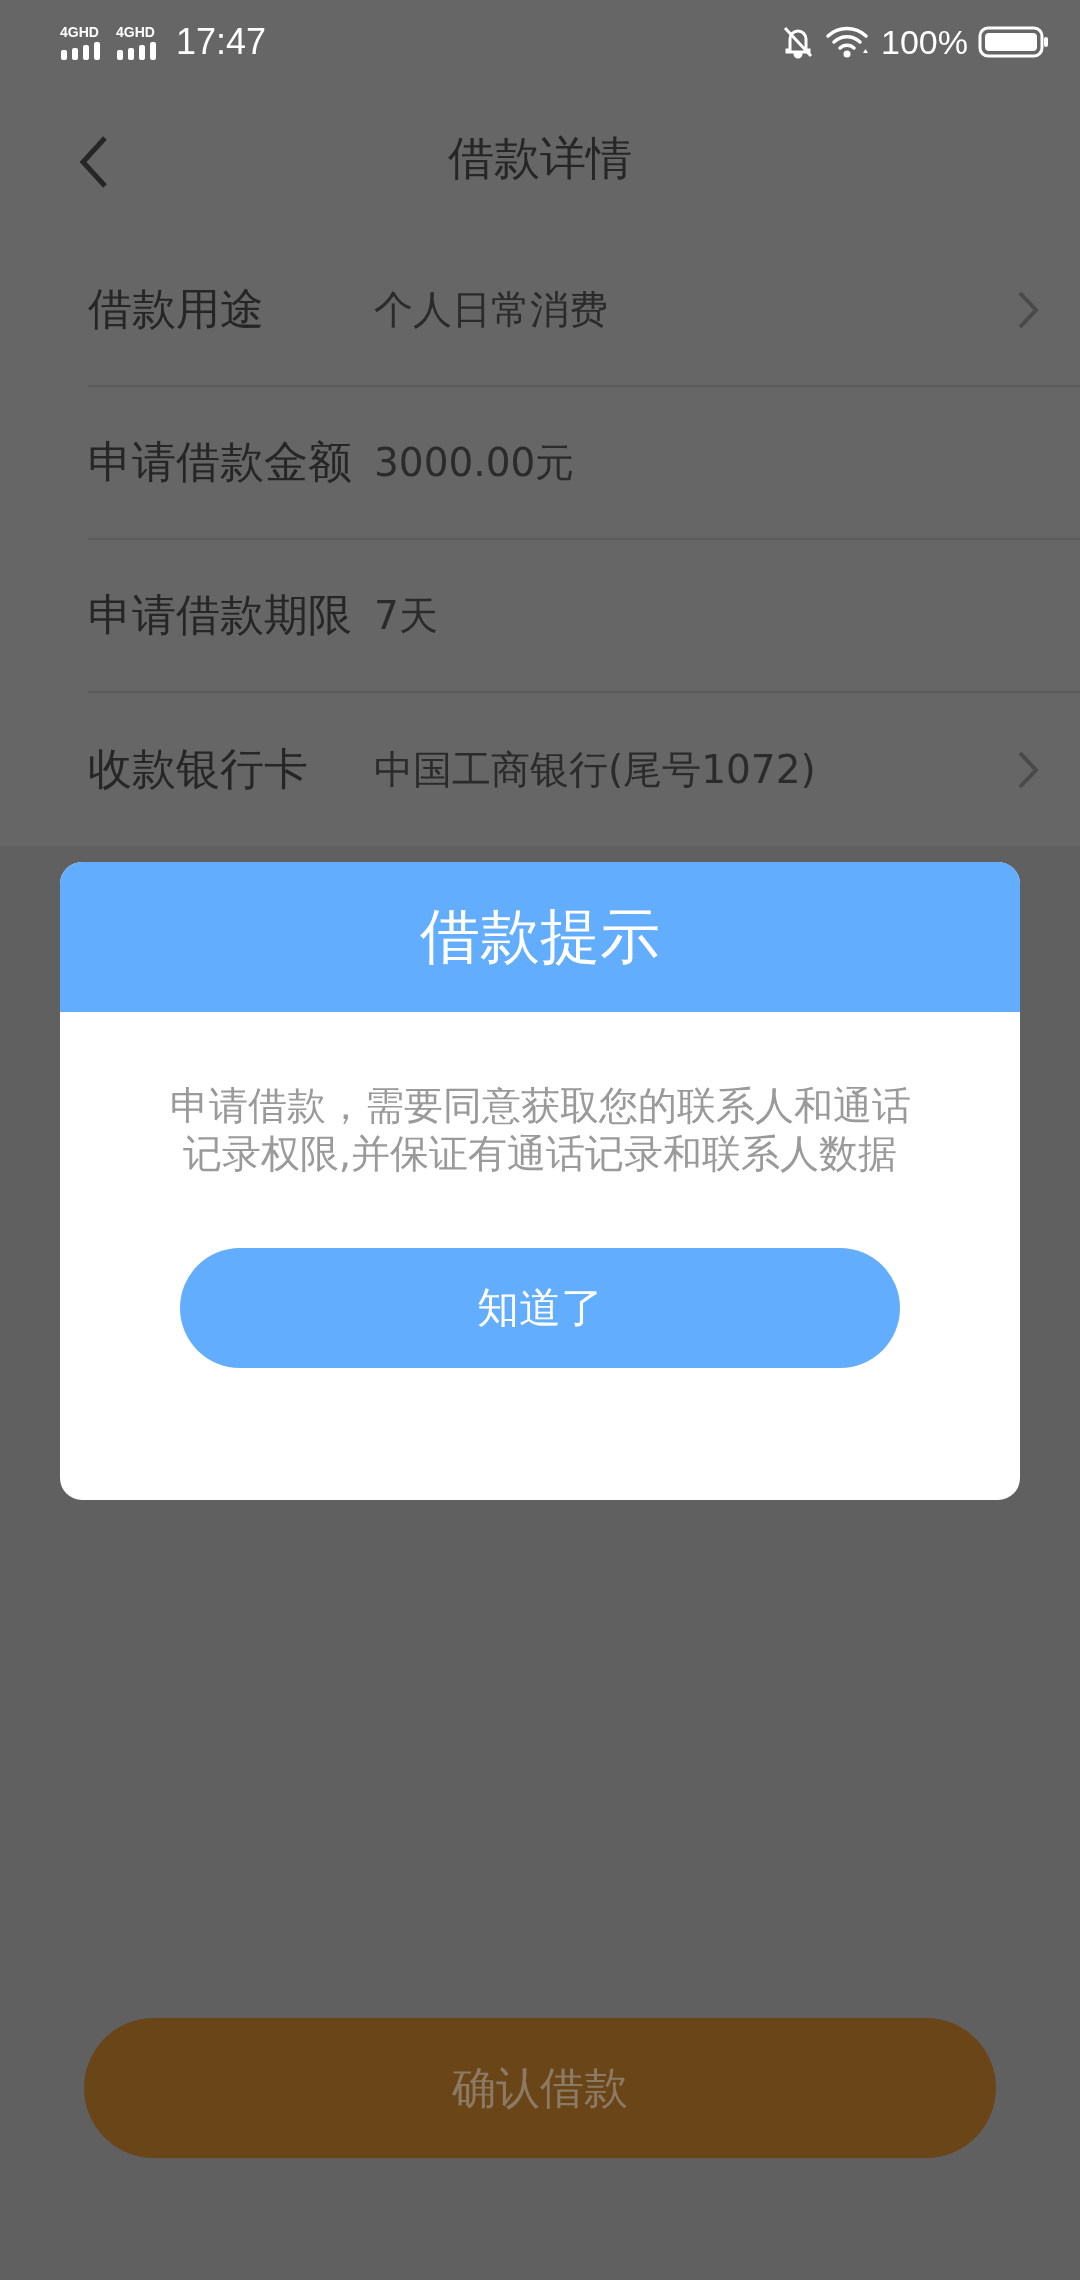 This screenshot has height=2280, width=1080. I want to click on dialog-title: 借款提示, so click(540, 936).